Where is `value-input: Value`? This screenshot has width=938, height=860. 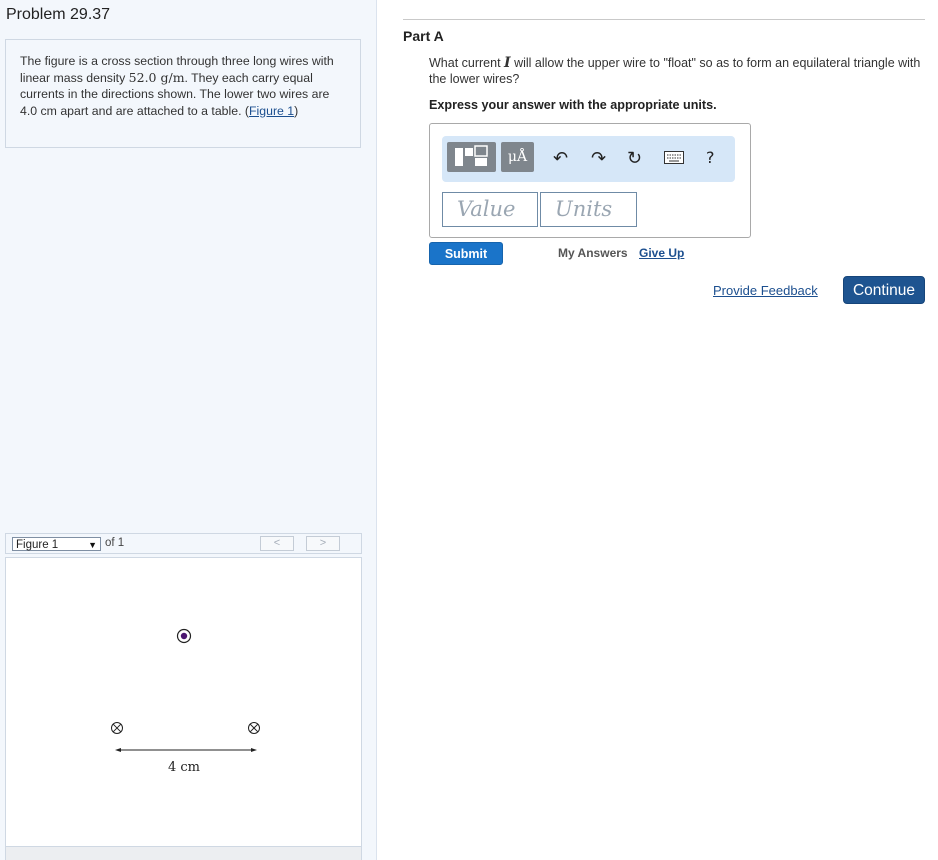
value-input: Value is located at coordinates (490, 209).